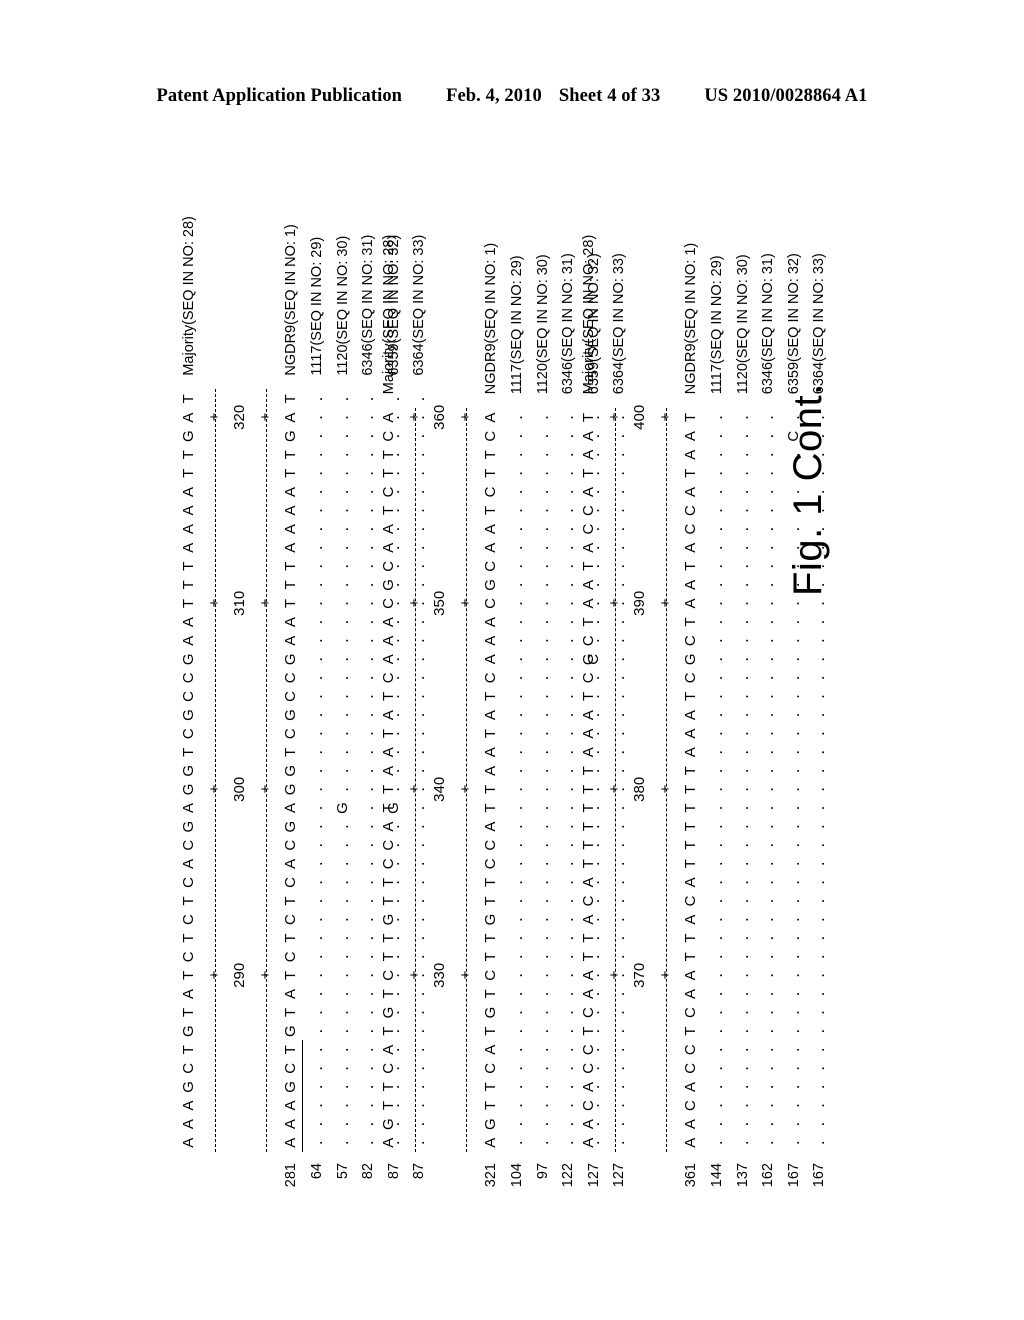 The image size is (1024, 1320). I want to click on sheet-number: Sheet 4 of 33, so click(609, 96).